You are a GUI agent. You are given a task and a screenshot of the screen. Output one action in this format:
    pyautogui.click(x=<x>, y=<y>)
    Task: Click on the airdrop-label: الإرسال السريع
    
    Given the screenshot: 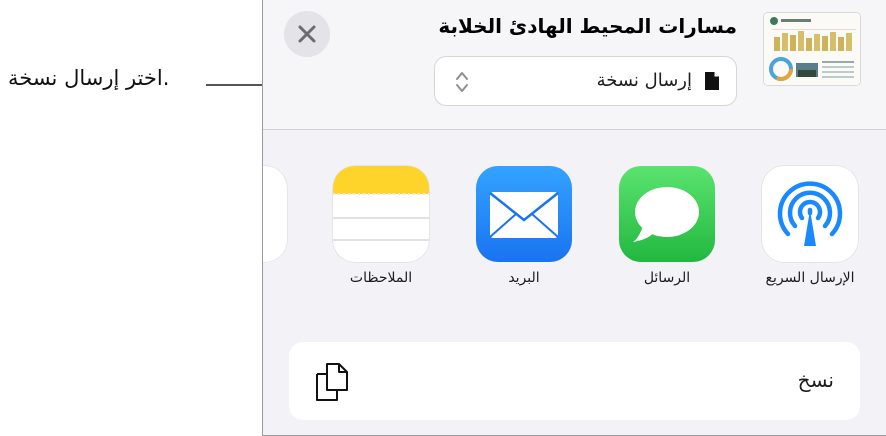 What is the action you would take?
    pyautogui.click(x=810, y=278)
    